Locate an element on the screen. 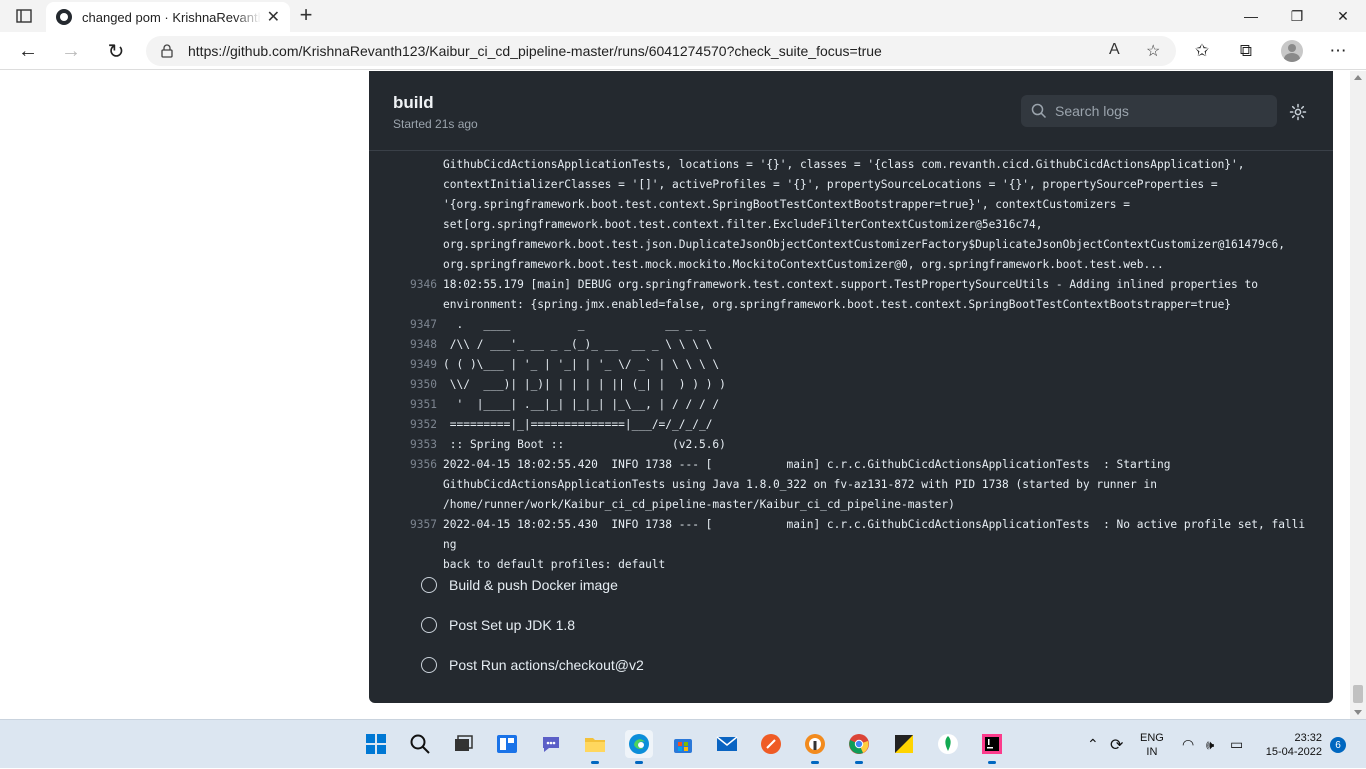  minimize-button: — is located at coordinates (1251, 16).